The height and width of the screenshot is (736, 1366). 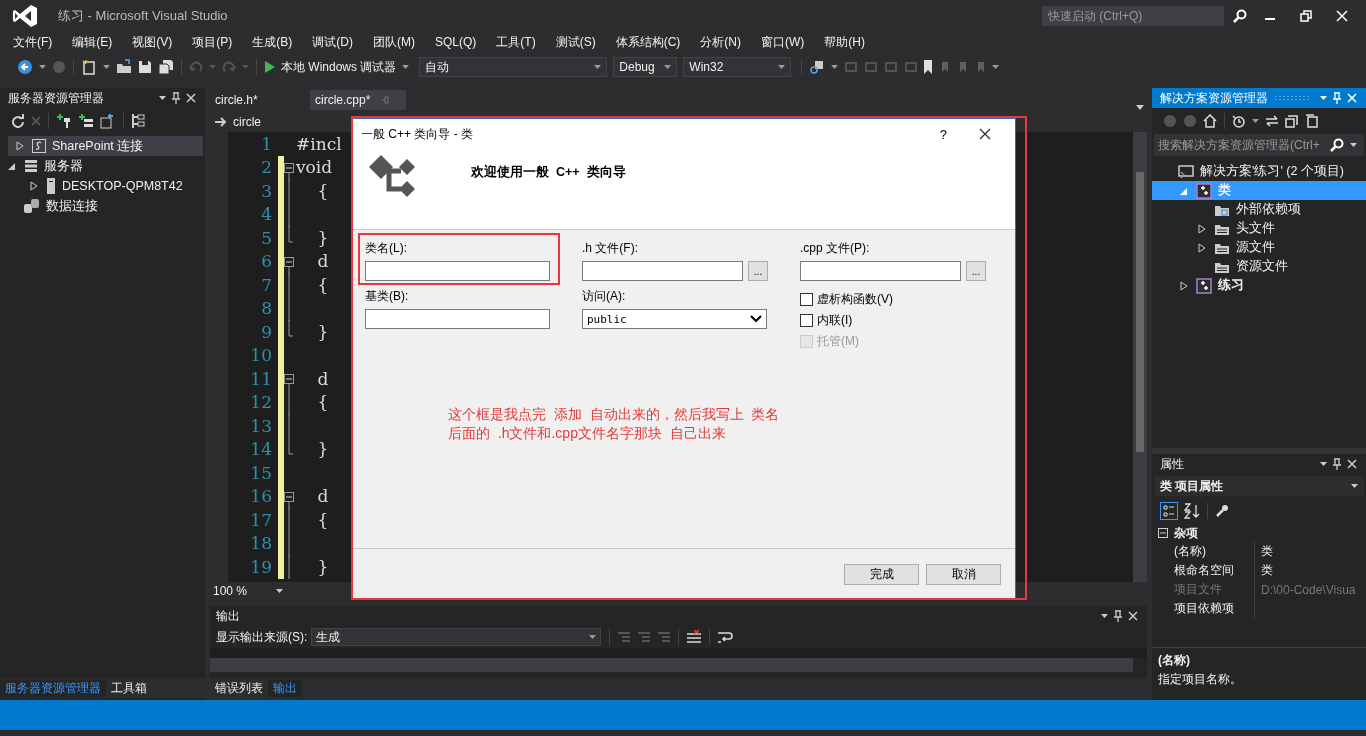 I want to click on wrench-icon, so click(x=1222, y=511).